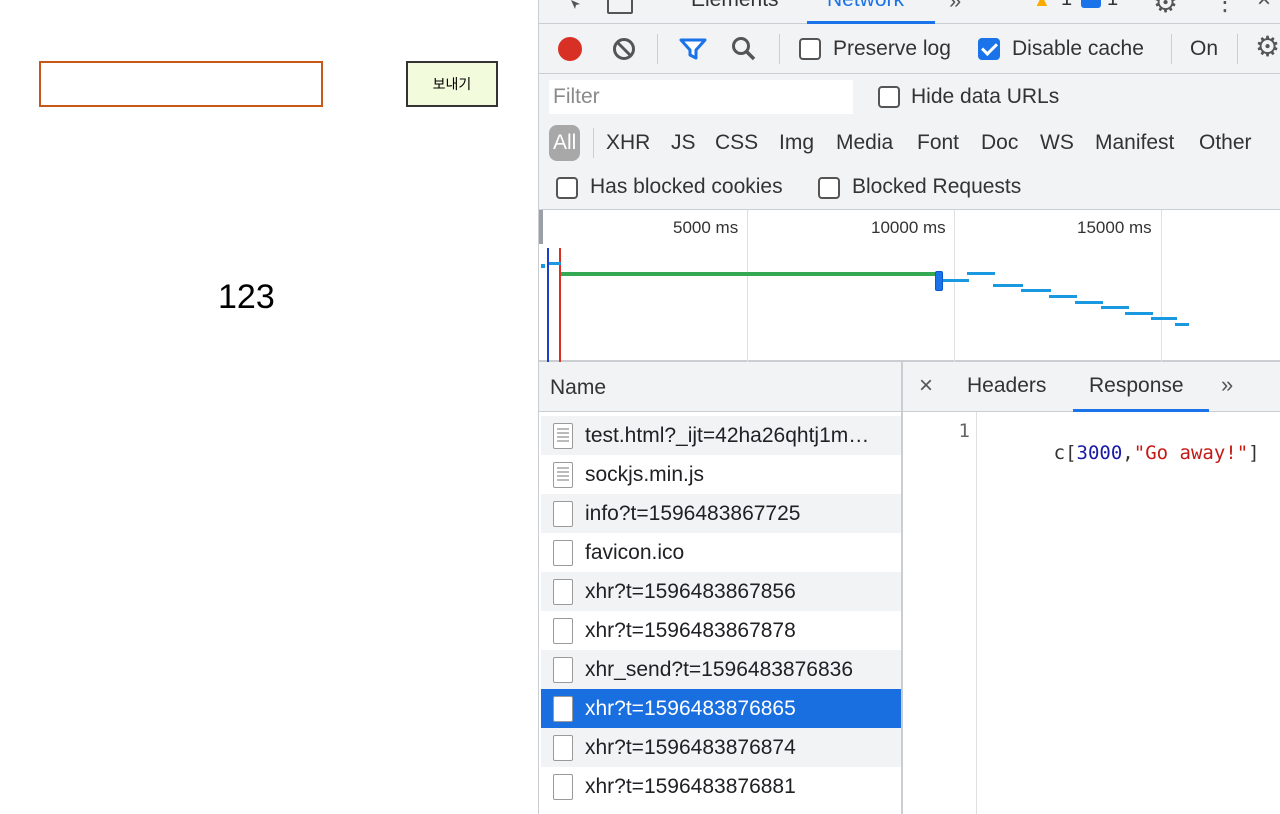  Describe the element at coordinates (865, 6) in the screenshot. I see `tab-network: Network` at that location.